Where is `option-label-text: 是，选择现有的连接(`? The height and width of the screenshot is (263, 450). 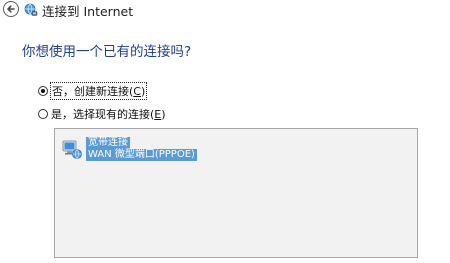
option-label-text: 是，选择现有的连接( is located at coordinates (103, 114).